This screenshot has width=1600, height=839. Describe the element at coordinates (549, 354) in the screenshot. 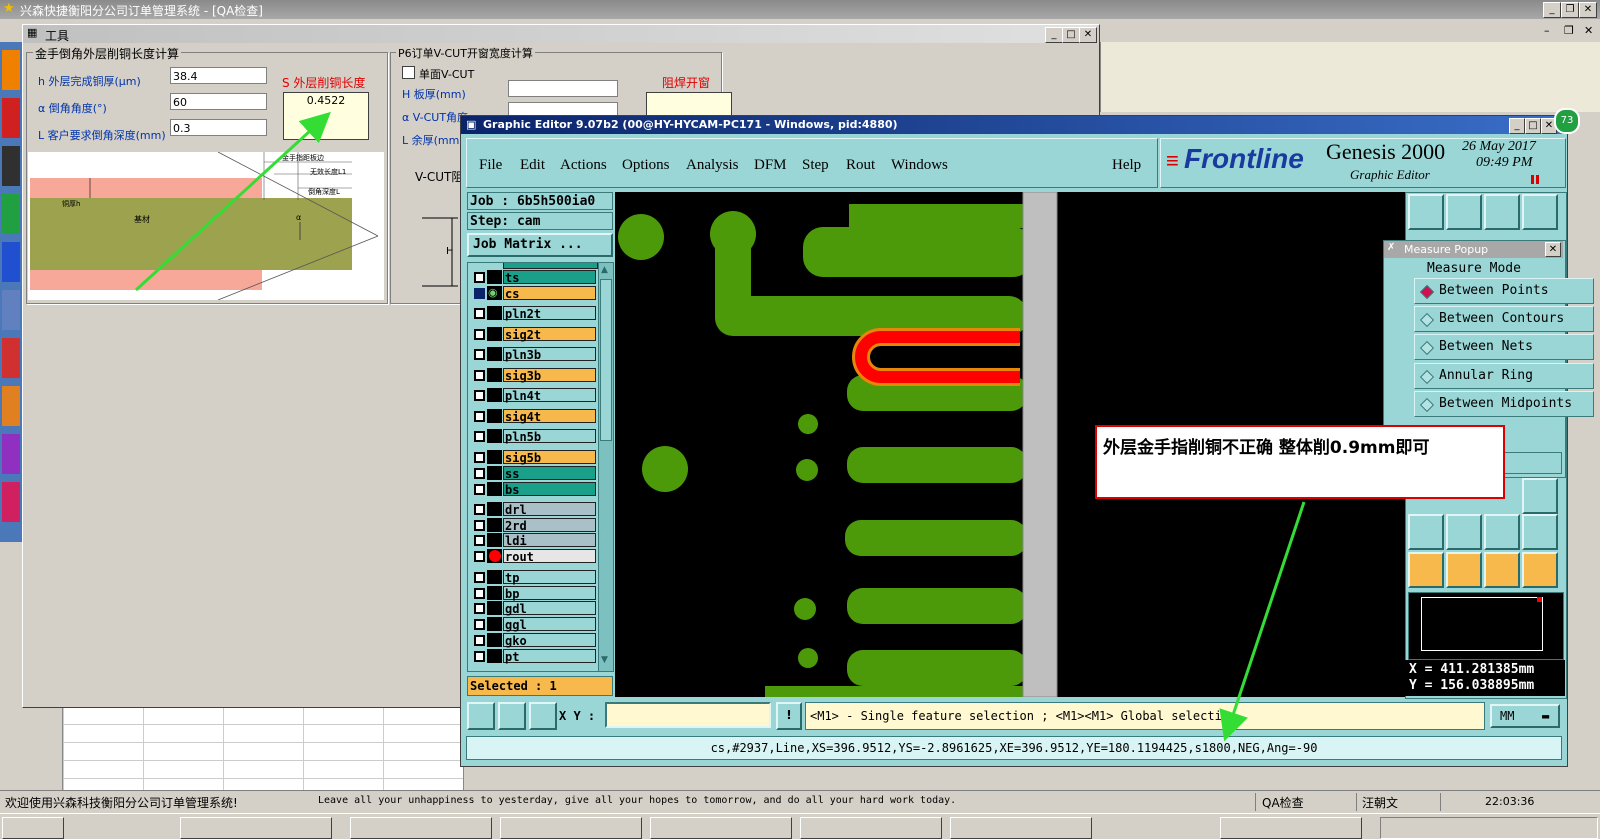

I see `layer-row-pln3b: pln3b` at that location.